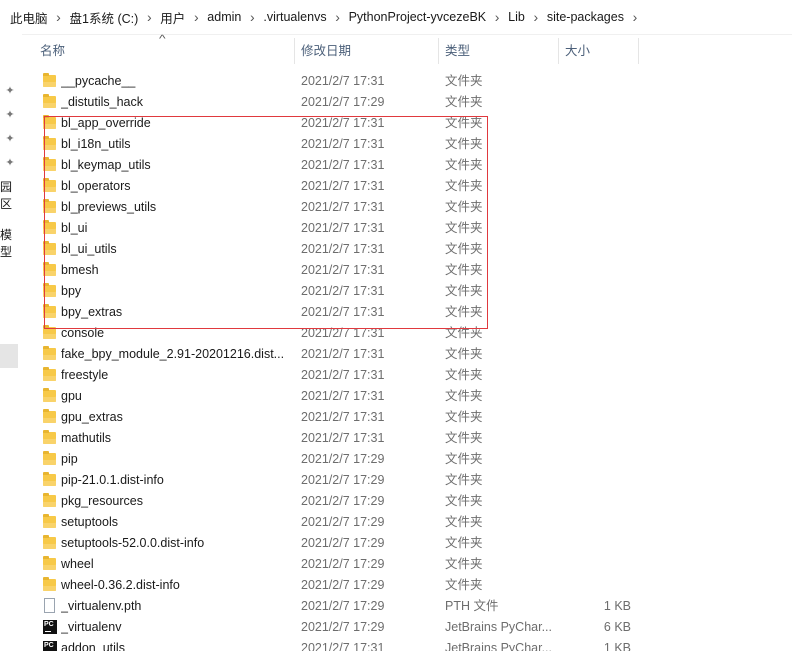  What do you see at coordinates (172, 17) in the screenshot?
I see `breadcrumb-item: 用户` at bounding box center [172, 17].